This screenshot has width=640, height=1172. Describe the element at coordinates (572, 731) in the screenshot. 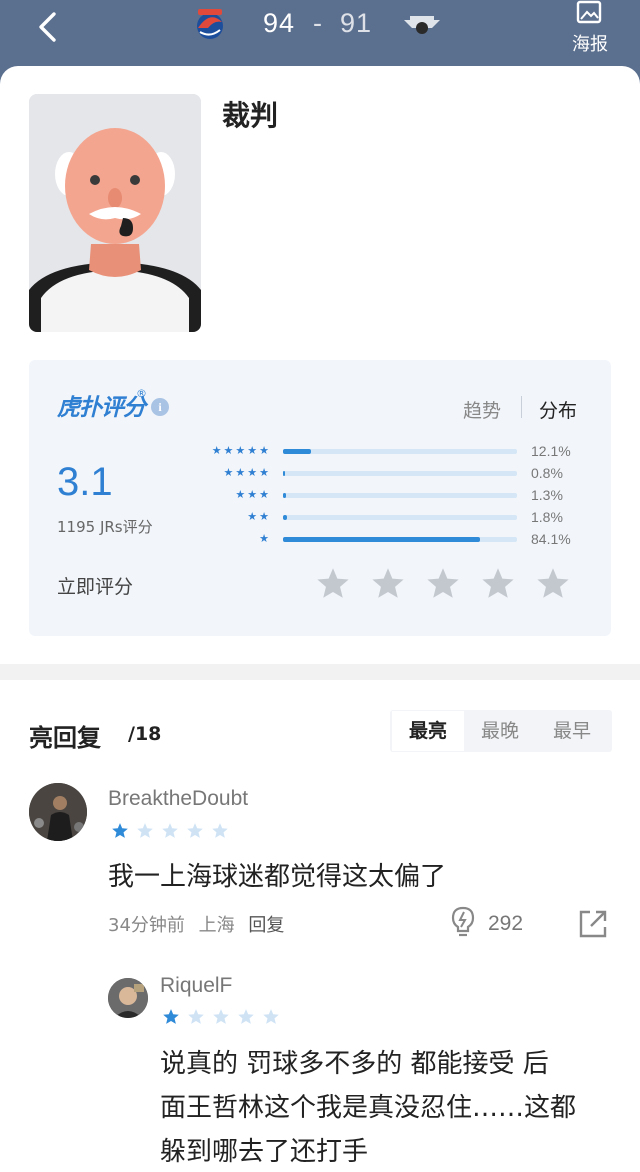

I see `sort-tab-earliest: 最早` at that location.